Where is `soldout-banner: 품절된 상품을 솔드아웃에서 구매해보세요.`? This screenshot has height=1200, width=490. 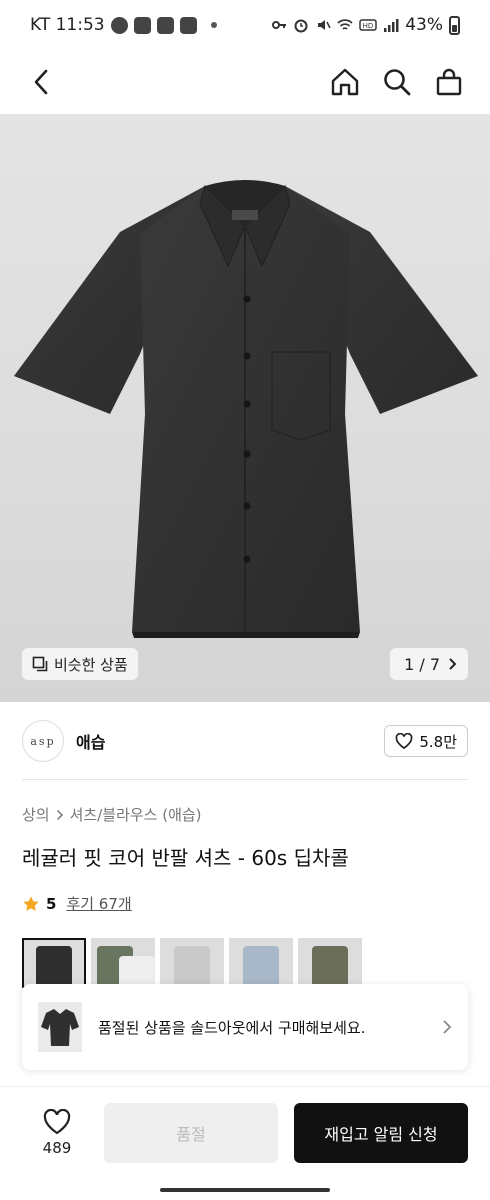
soldout-banner: 품절된 상품을 솔드아웃에서 구매해보세요. is located at coordinates (245, 1027).